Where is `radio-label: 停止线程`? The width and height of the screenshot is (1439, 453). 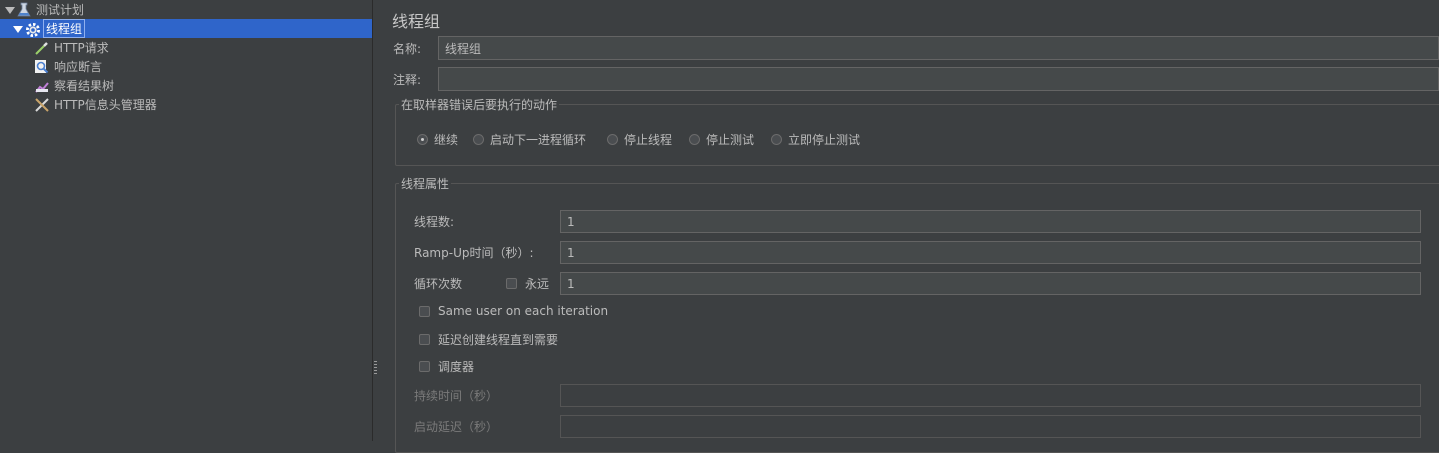 radio-label: 停止线程 is located at coordinates (648, 140).